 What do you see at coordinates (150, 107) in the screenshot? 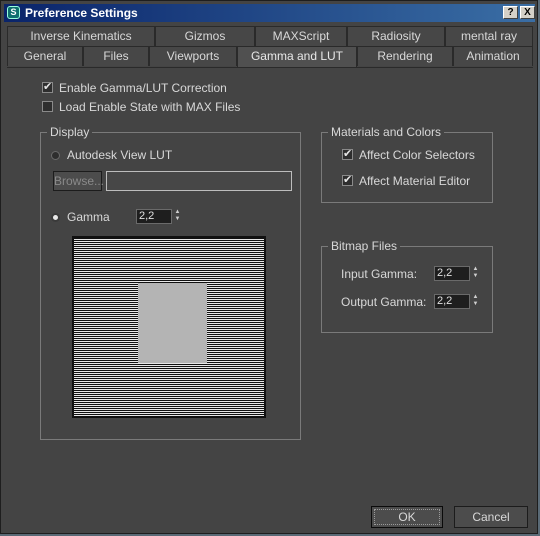
I see `load-state-label: Load Enable State with MAX Files` at bounding box center [150, 107].